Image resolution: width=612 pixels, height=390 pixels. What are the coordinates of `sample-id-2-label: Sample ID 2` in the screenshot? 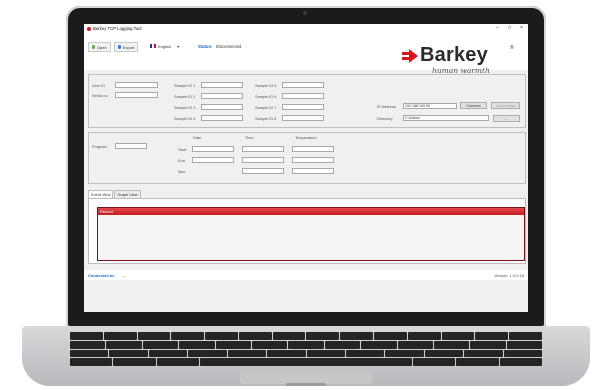 It's located at (185, 96).